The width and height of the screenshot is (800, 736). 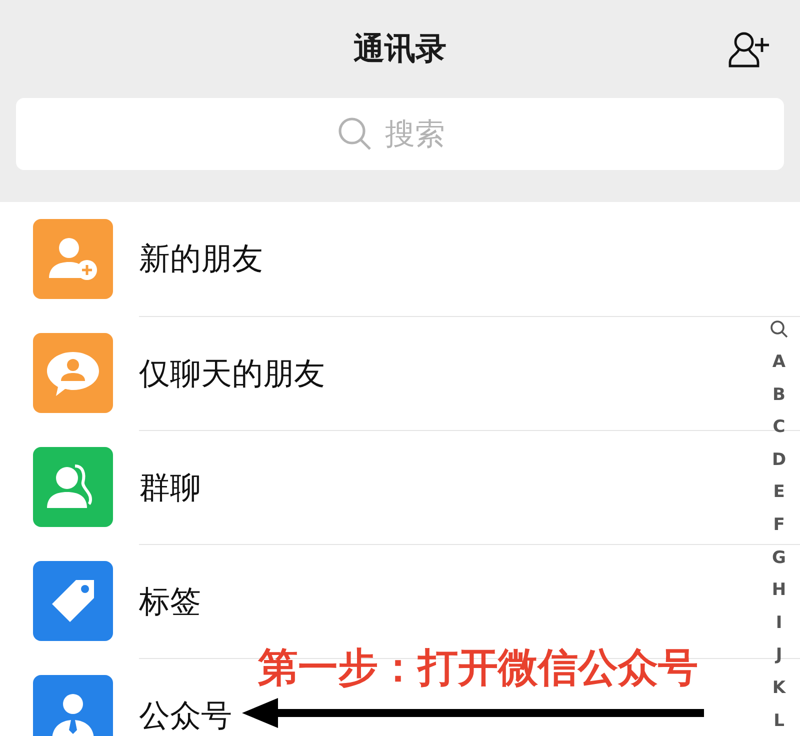 What do you see at coordinates (779, 362) in the screenshot?
I see `index-letter: A` at bounding box center [779, 362].